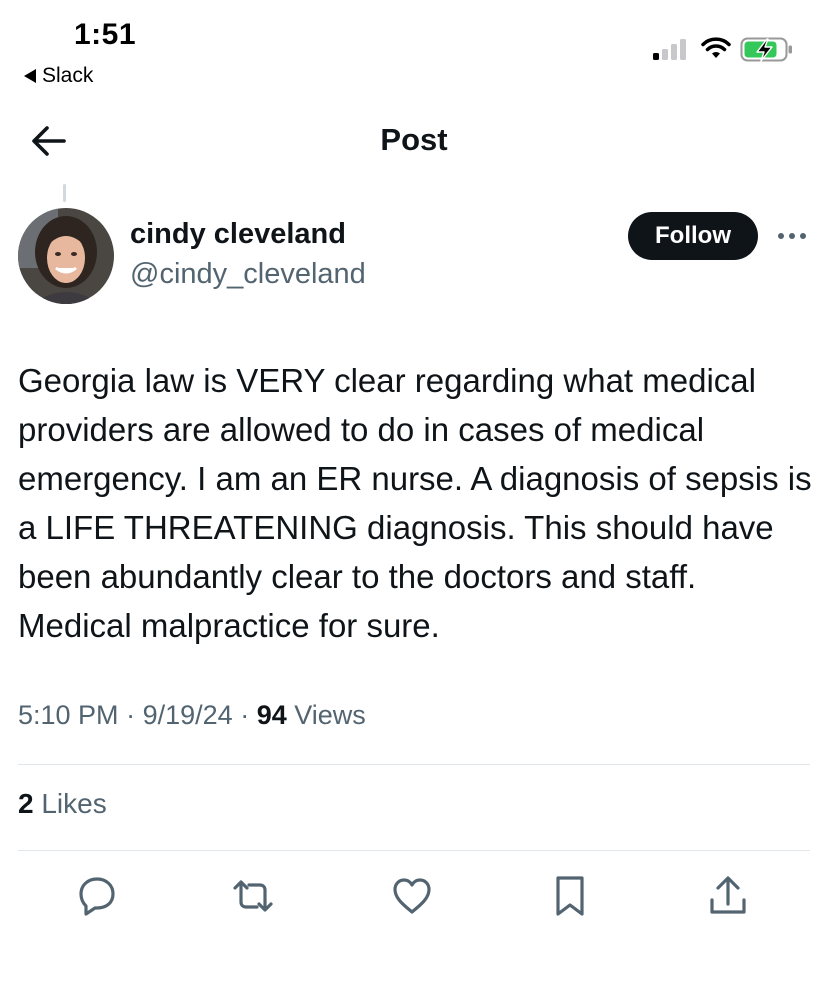 The height and width of the screenshot is (991, 828). What do you see at coordinates (74, 803) in the screenshot?
I see `likes-label: Likes` at bounding box center [74, 803].